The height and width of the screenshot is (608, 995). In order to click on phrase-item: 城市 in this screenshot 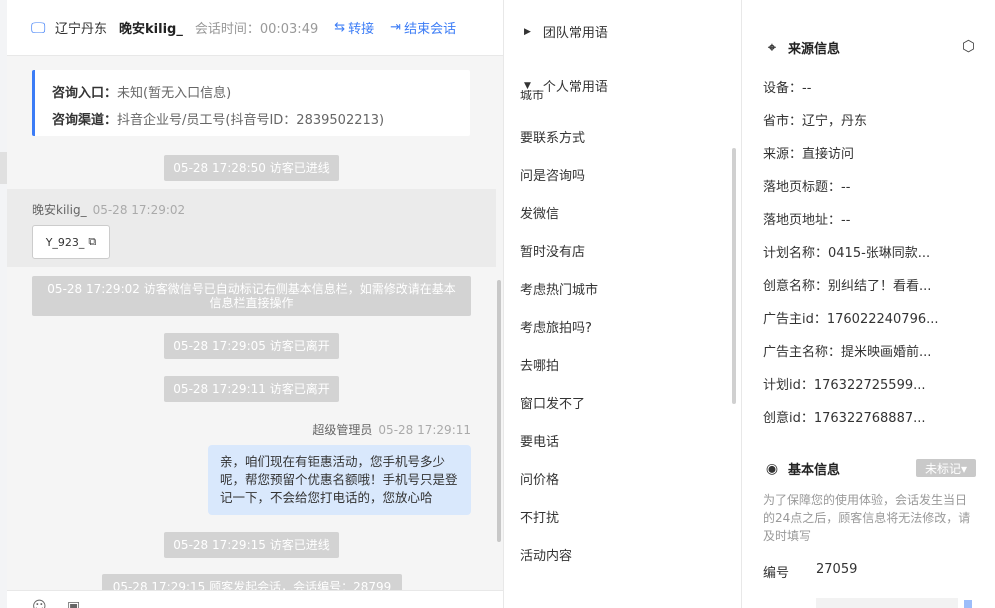, I will do `click(532, 95)`.